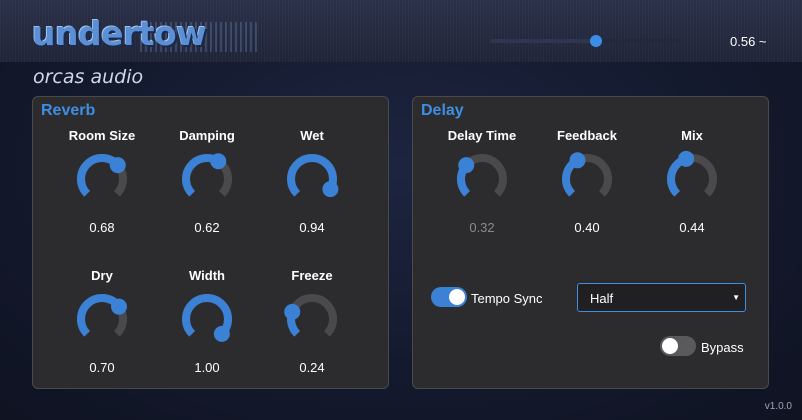 The height and width of the screenshot is (420, 802). Describe the element at coordinates (543, 41) in the screenshot. I see `master-slider-fill` at that location.